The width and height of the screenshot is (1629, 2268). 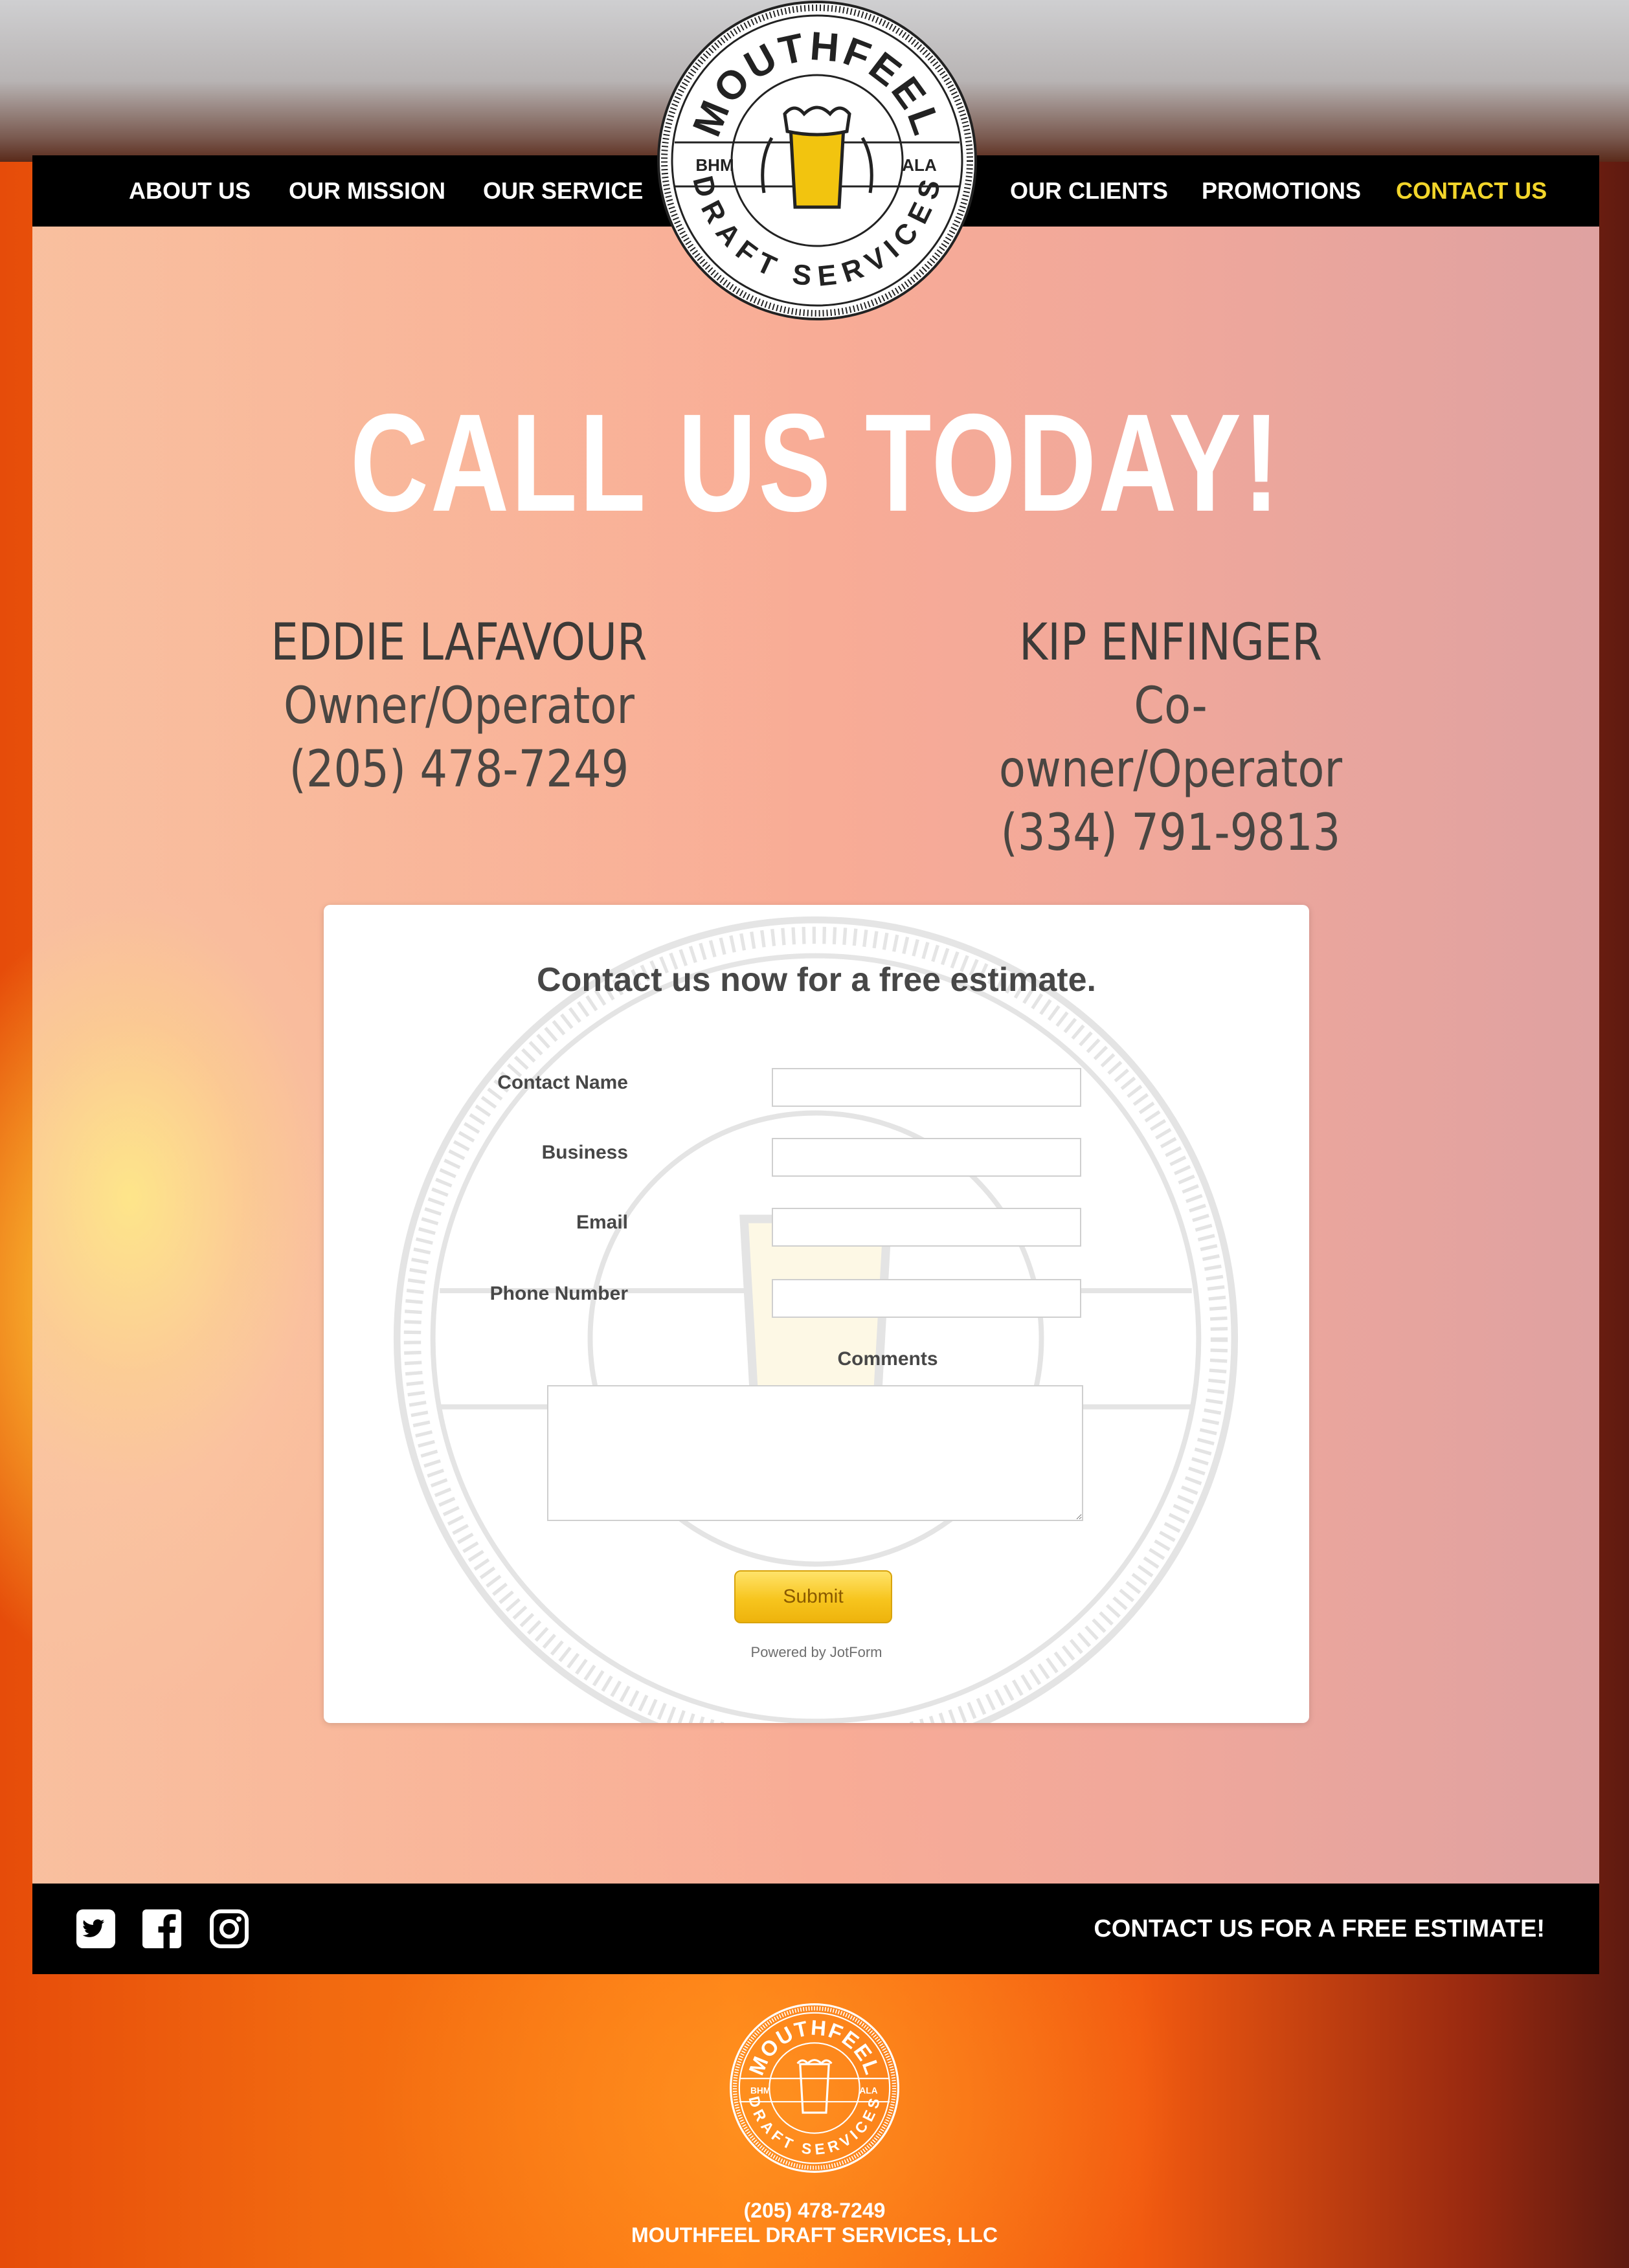 I want to click on comments-textarea, so click(x=815, y=1453).